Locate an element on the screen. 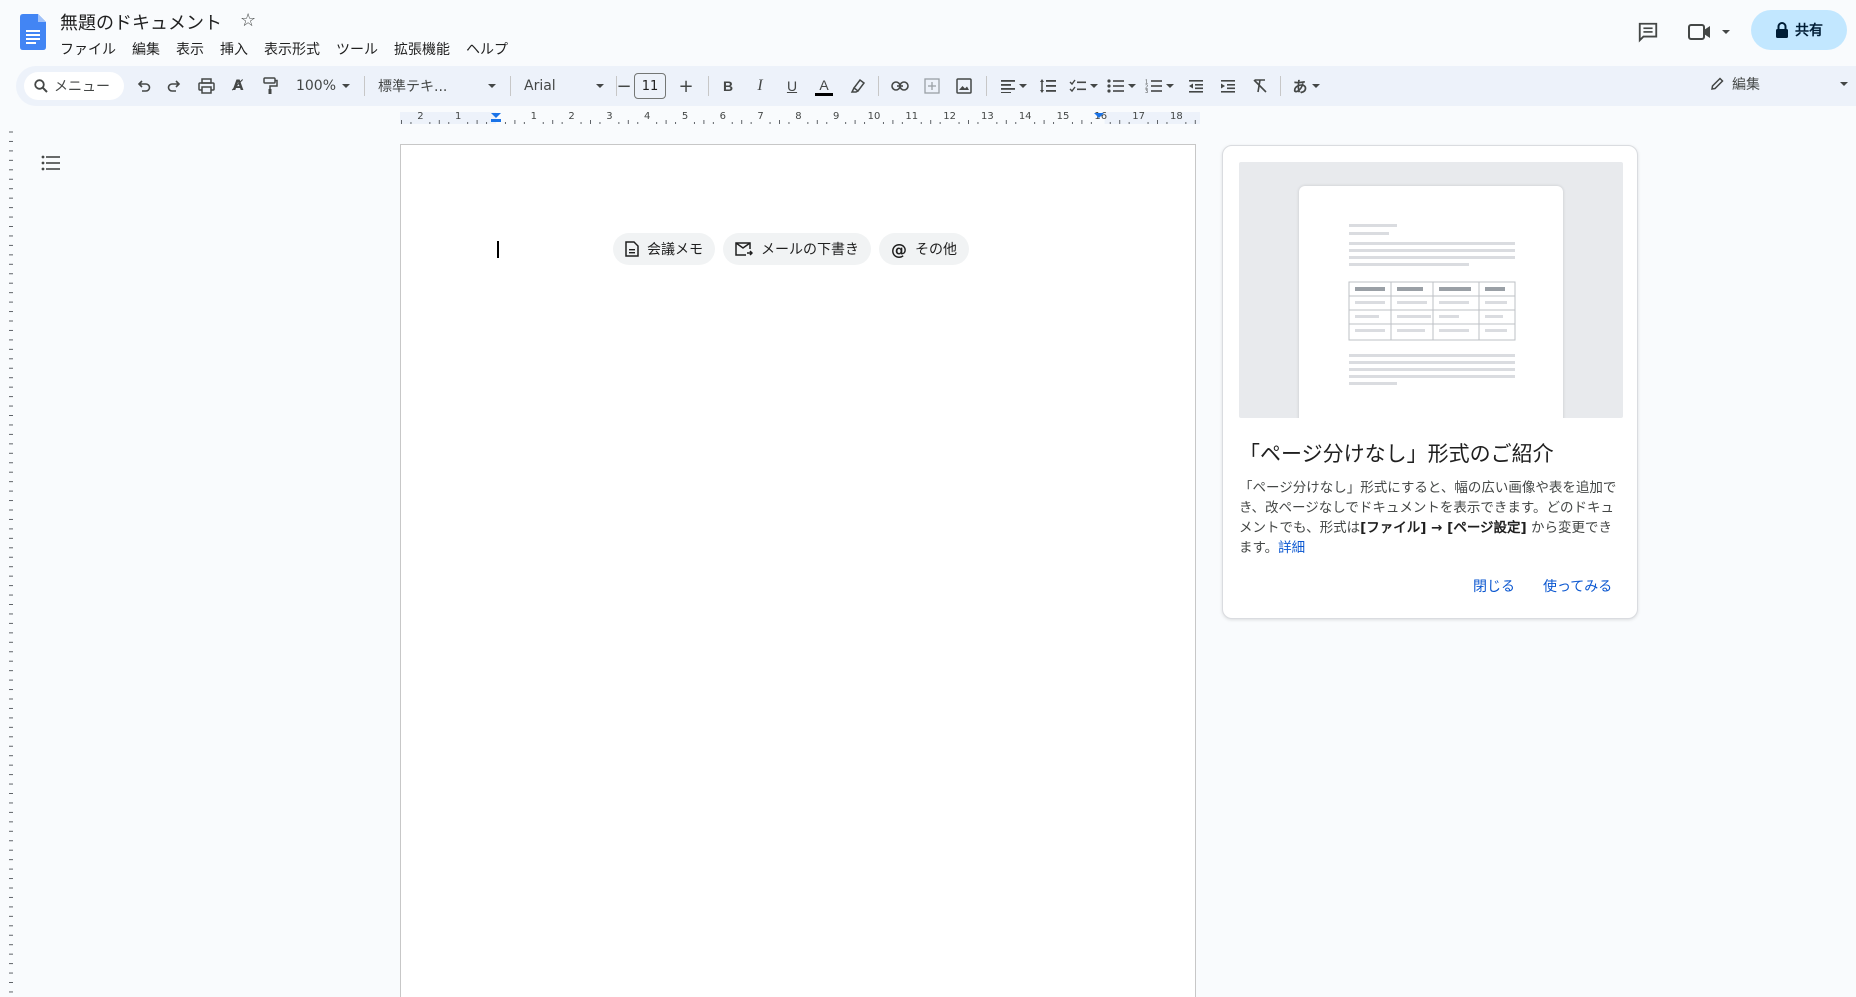 The image size is (1856, 997). horizontal-ruler: 2 1 1 2 3 4 5 6 7 8 9 10 11 12 13 14 15 16 17 18 is located at coordinates (928, 118).